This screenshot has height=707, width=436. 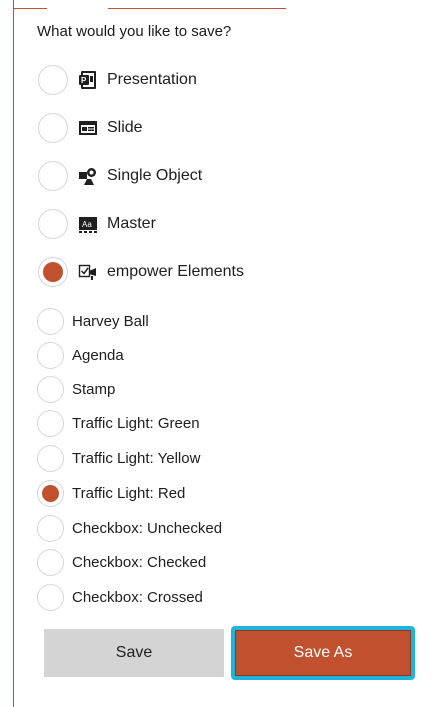 I want to click on option-label: Traffic Light: Red, so click(x=129, y=493).